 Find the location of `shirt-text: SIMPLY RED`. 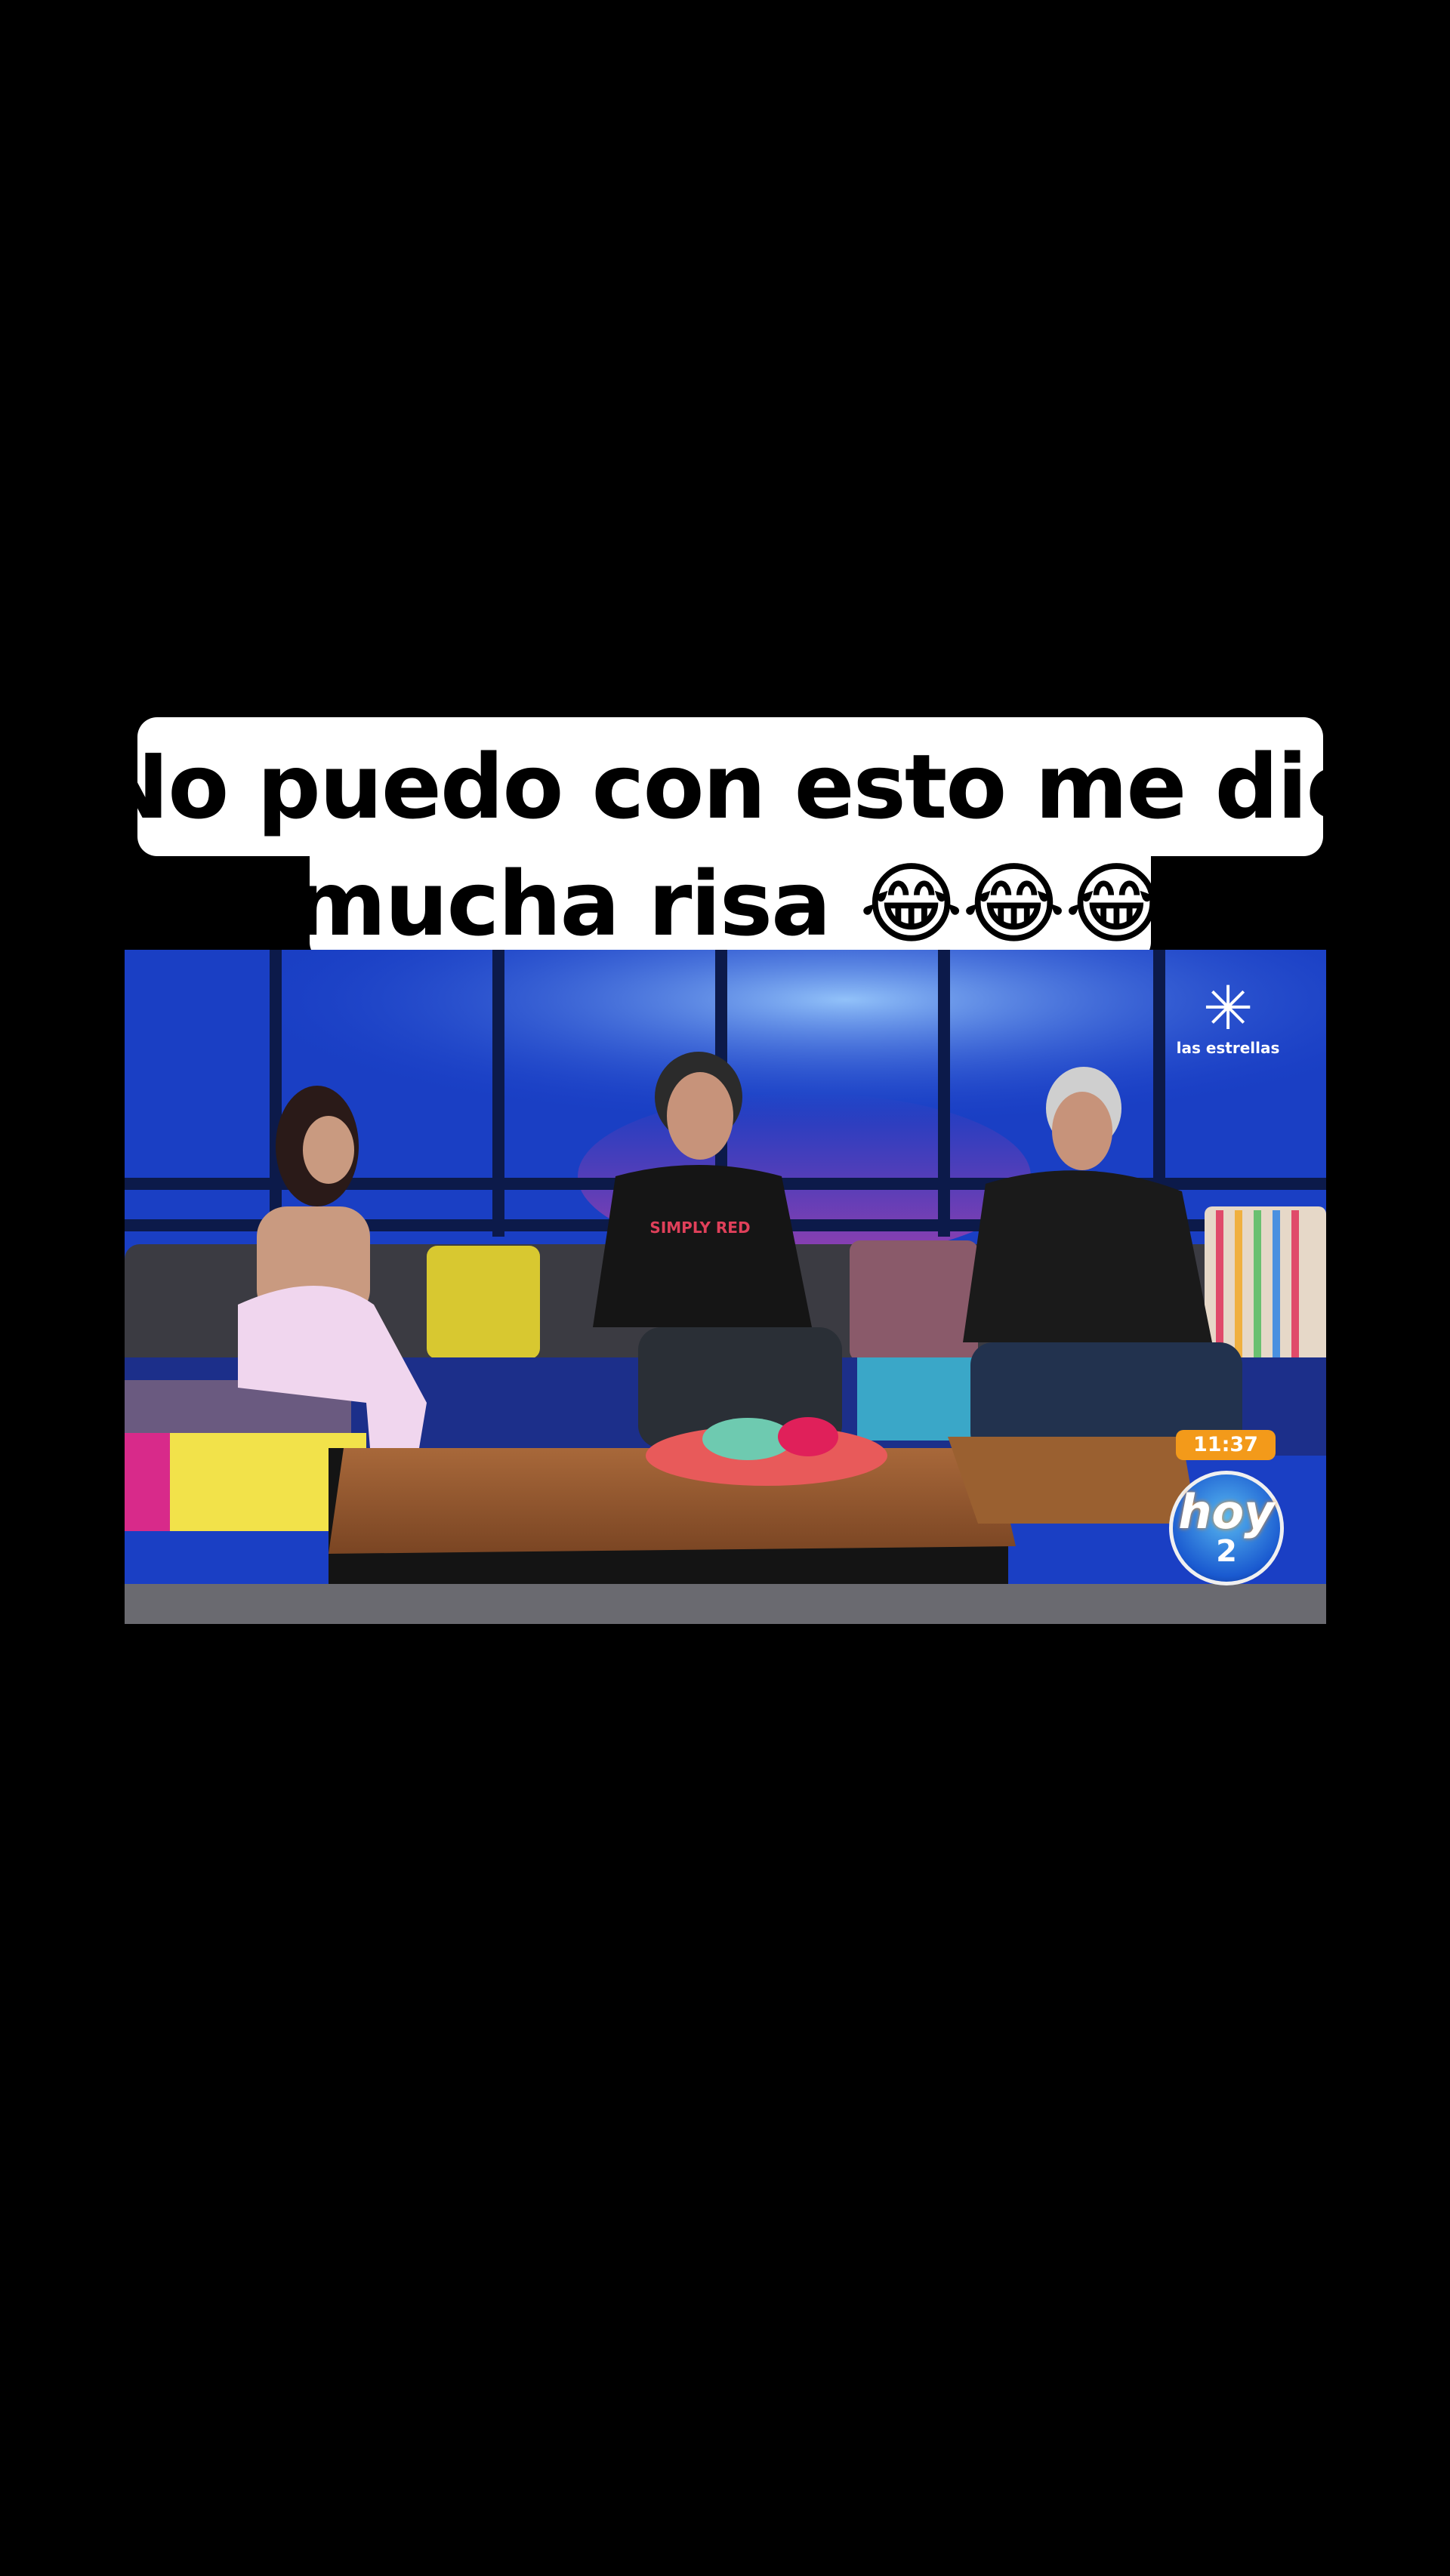

shirt-text: SIMPLY RED is located at coordinates (699, 1228).